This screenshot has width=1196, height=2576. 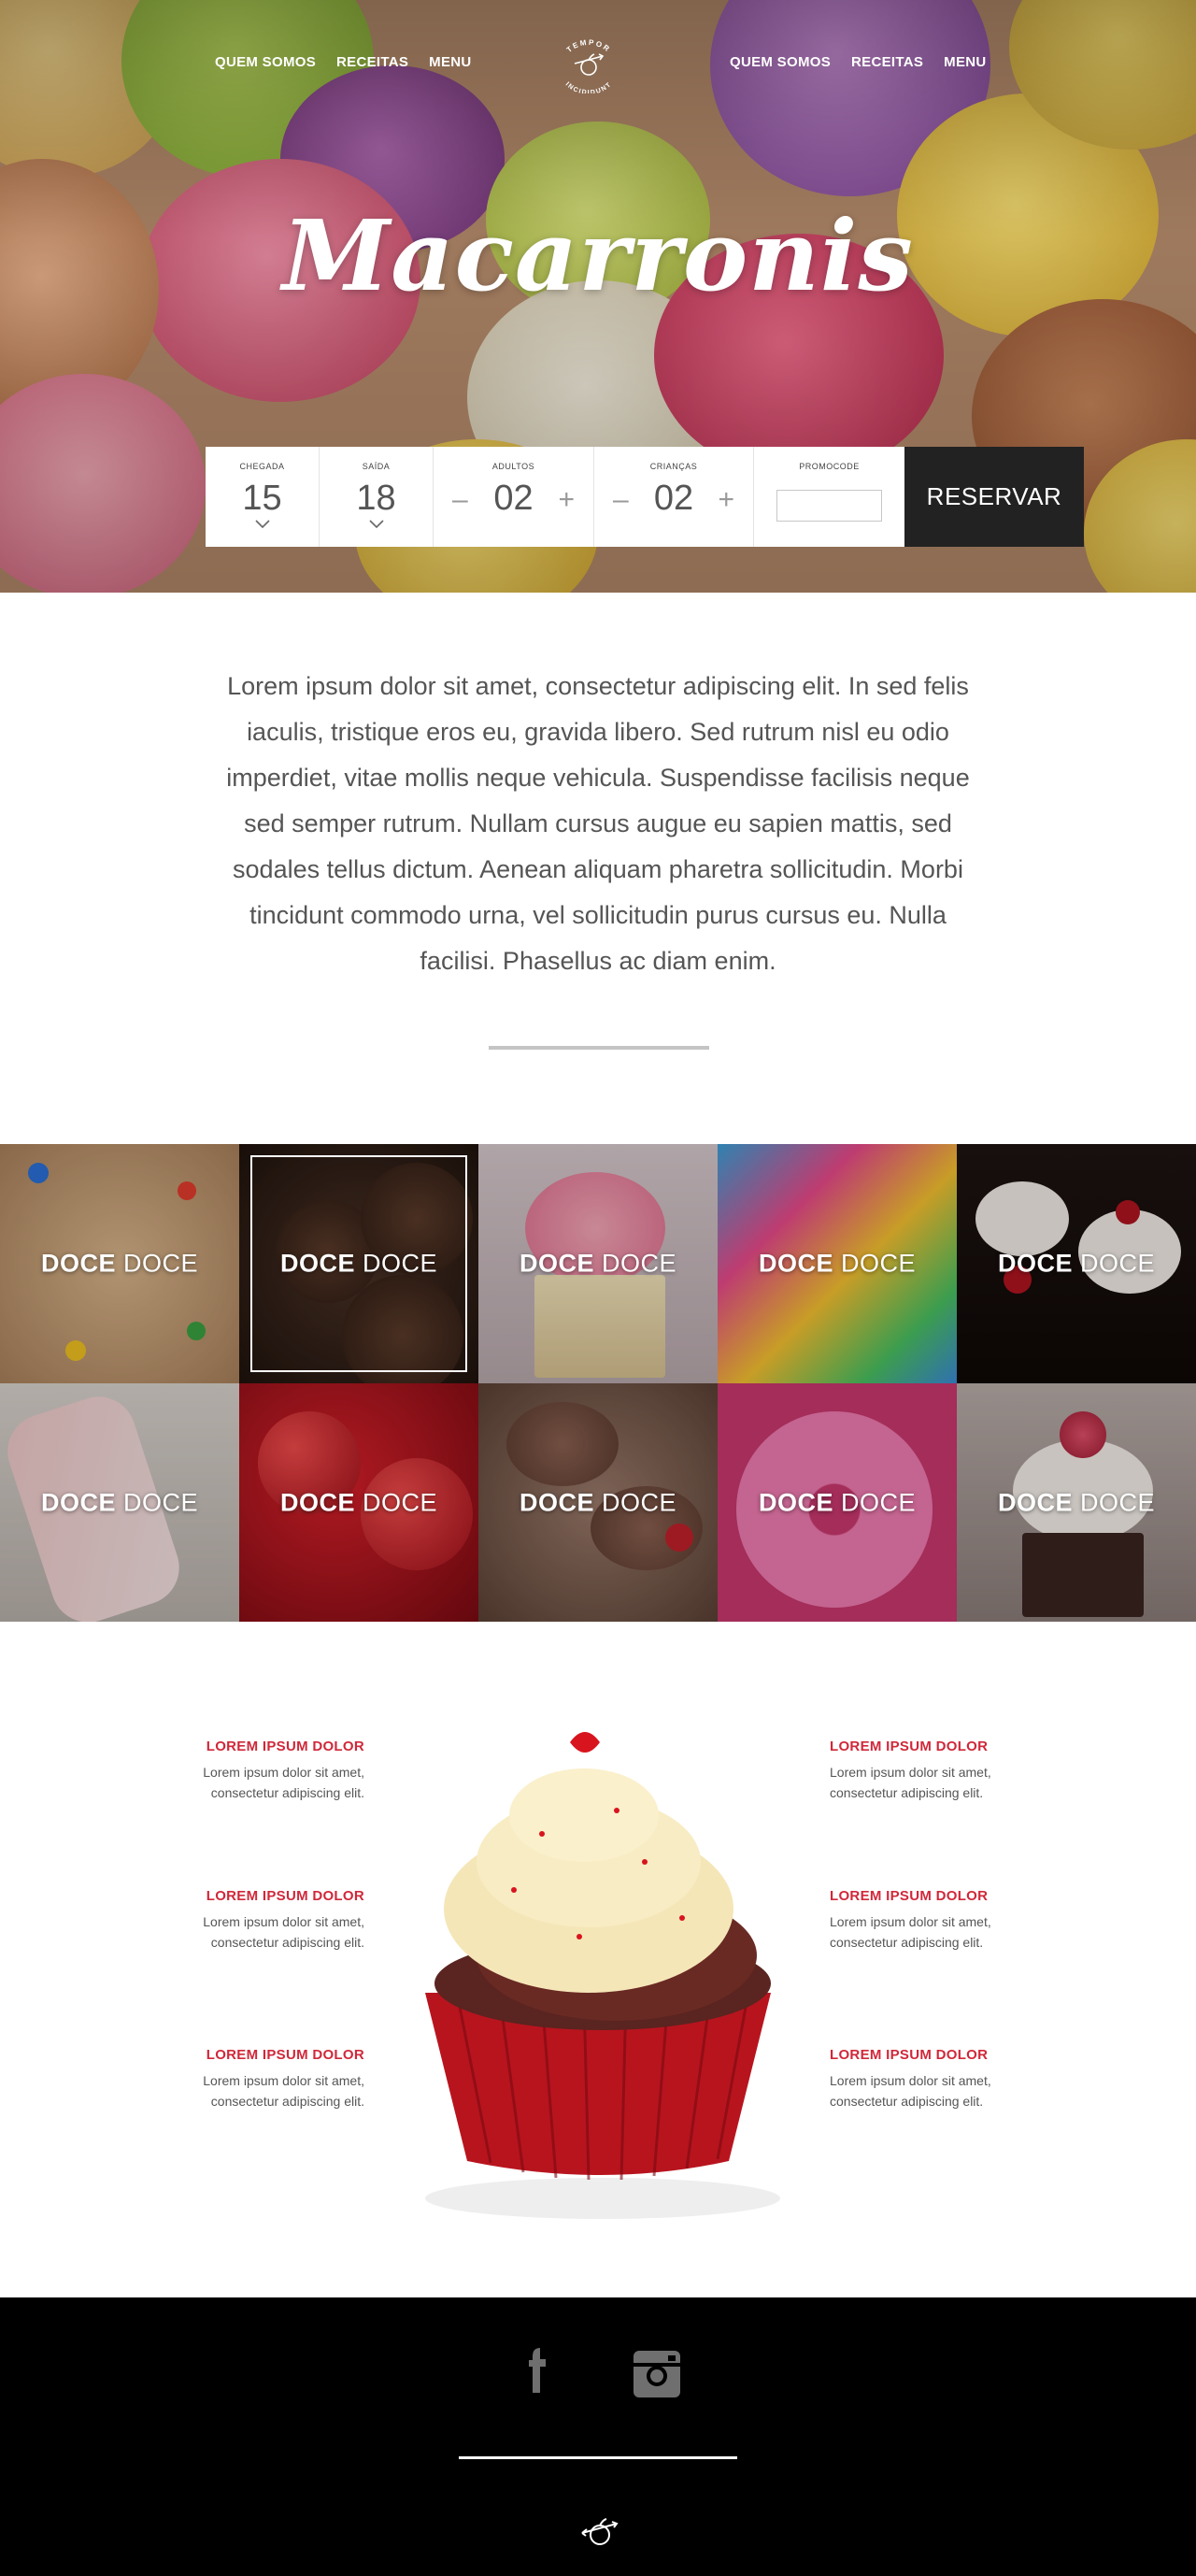 I want to click on top-nav-right: QUEM SOMOS RECEITAS MENU, so click(x=858, y=62).